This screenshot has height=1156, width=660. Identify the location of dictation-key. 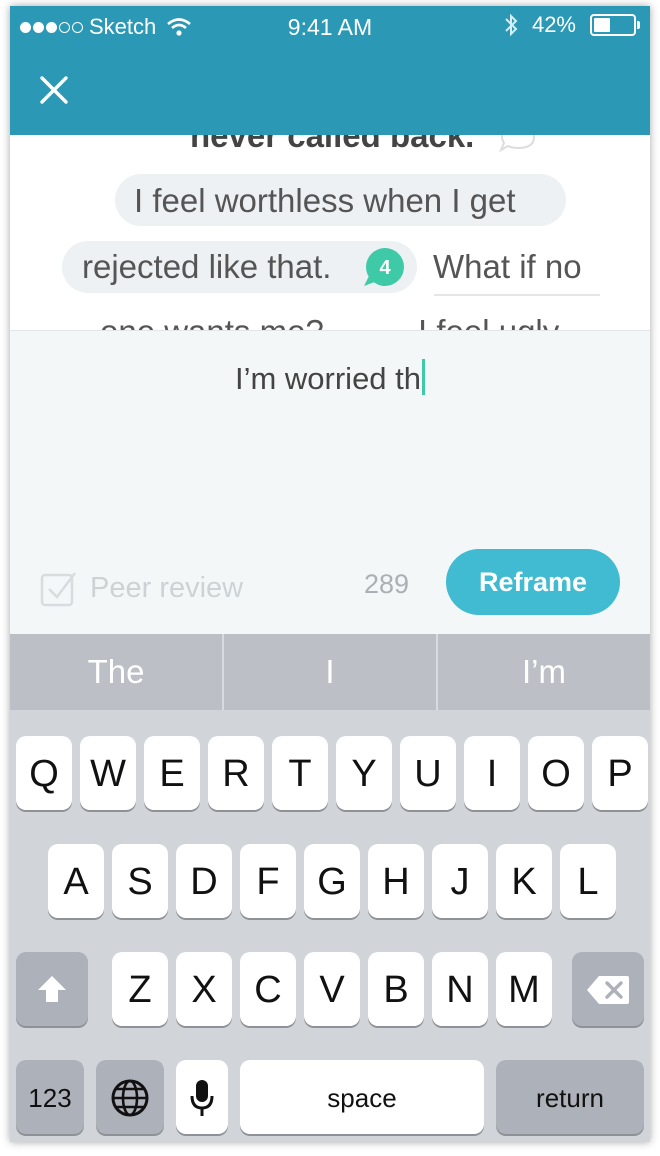
(202, 1097).